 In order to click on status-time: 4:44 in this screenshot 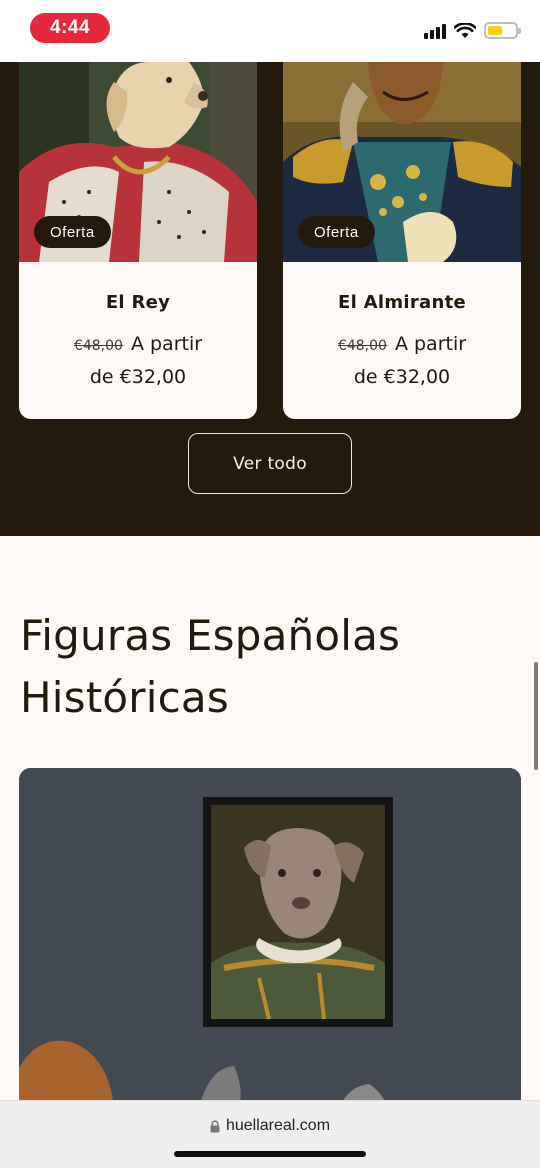, I will do `click(70, 28)`.